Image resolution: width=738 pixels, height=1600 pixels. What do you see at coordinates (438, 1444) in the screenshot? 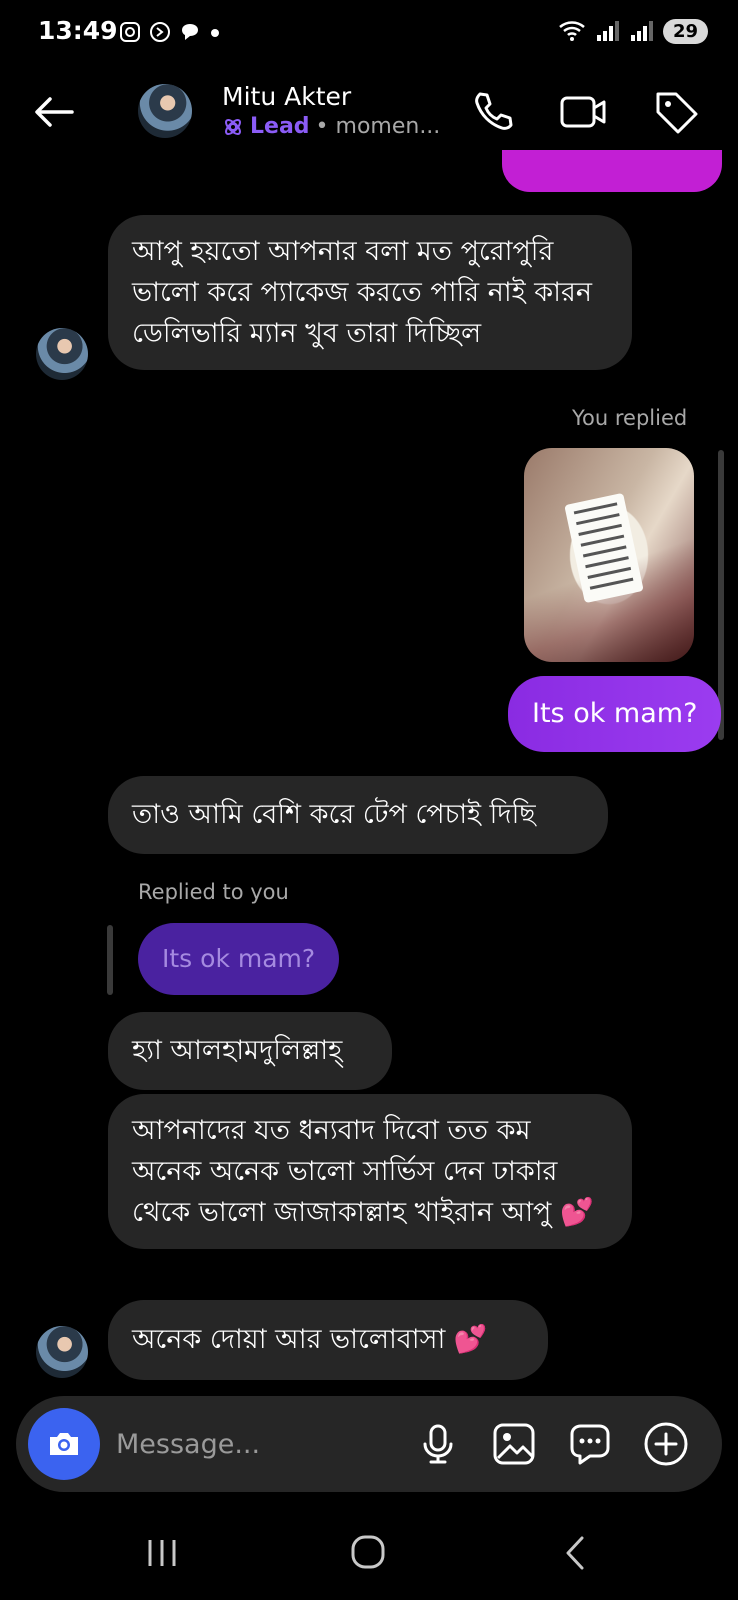
I see `mic-icon` at bounding box center [438, 1444].